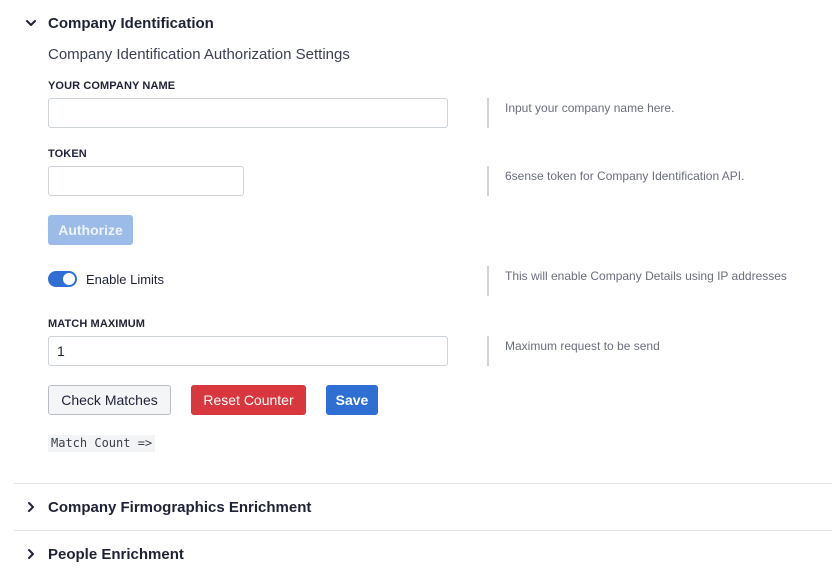 Image resolution: width=840 pixels, height=579 pixels. Describe the element at coordinates (248, 113) in the screenshot. I see `company-name-input` at that location.